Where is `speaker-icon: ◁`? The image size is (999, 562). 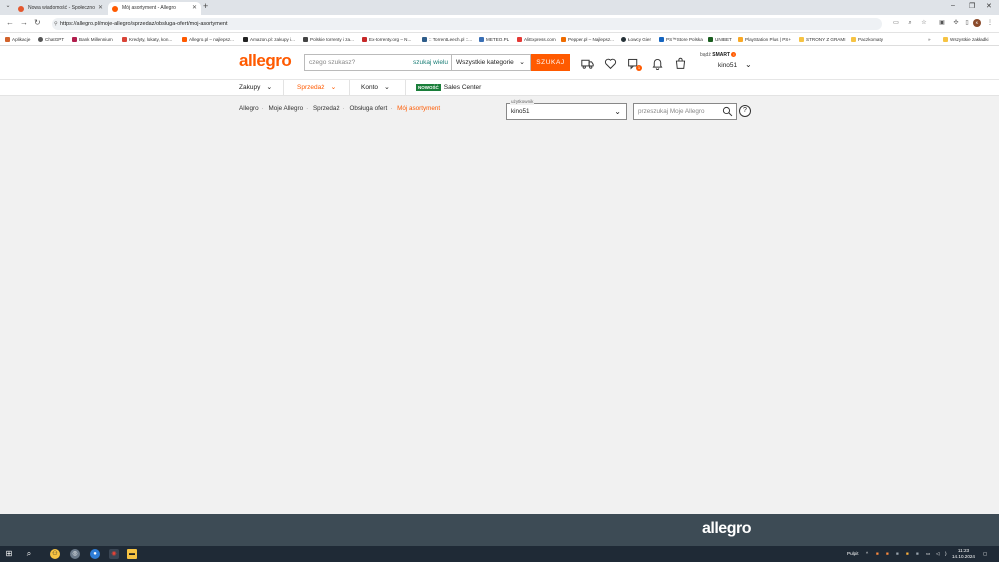 speaker-icon: ◁ is located at coordinates (938, 554).